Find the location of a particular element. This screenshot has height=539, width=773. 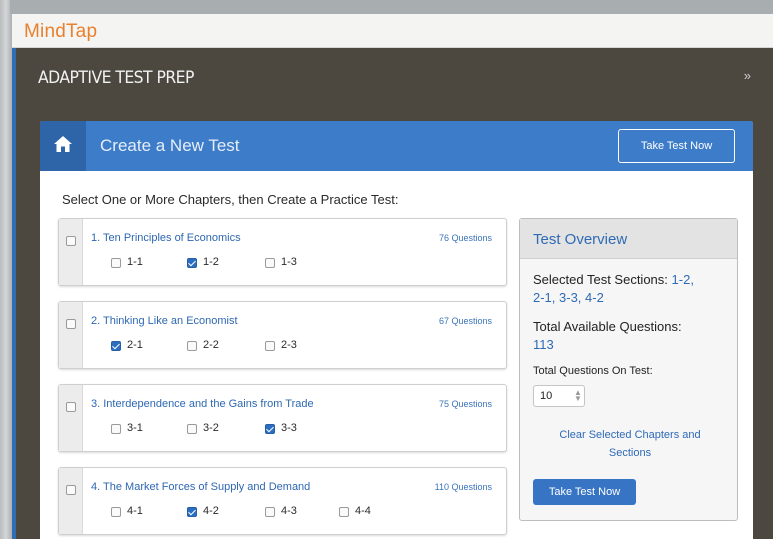

selected-sections-value-2: 2-1, 3-3, 4-2 is located at coordinates (568, 297).